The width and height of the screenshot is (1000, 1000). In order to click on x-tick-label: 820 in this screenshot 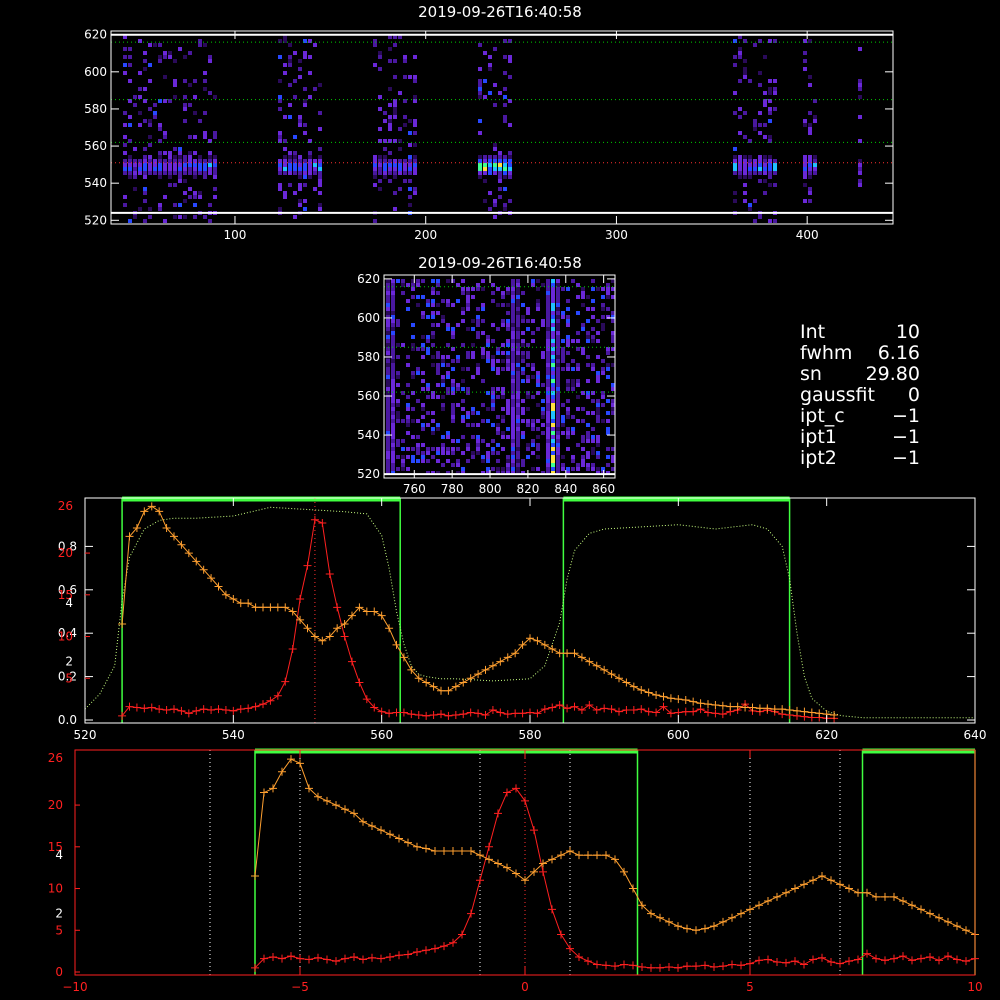, I will do `click(527, 489)`.